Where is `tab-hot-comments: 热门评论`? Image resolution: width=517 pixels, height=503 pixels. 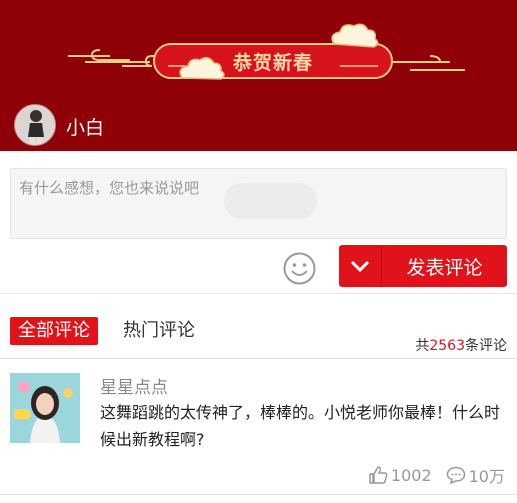 tab-hot-comments: 热门评论 is located at coordinates (159, 331).